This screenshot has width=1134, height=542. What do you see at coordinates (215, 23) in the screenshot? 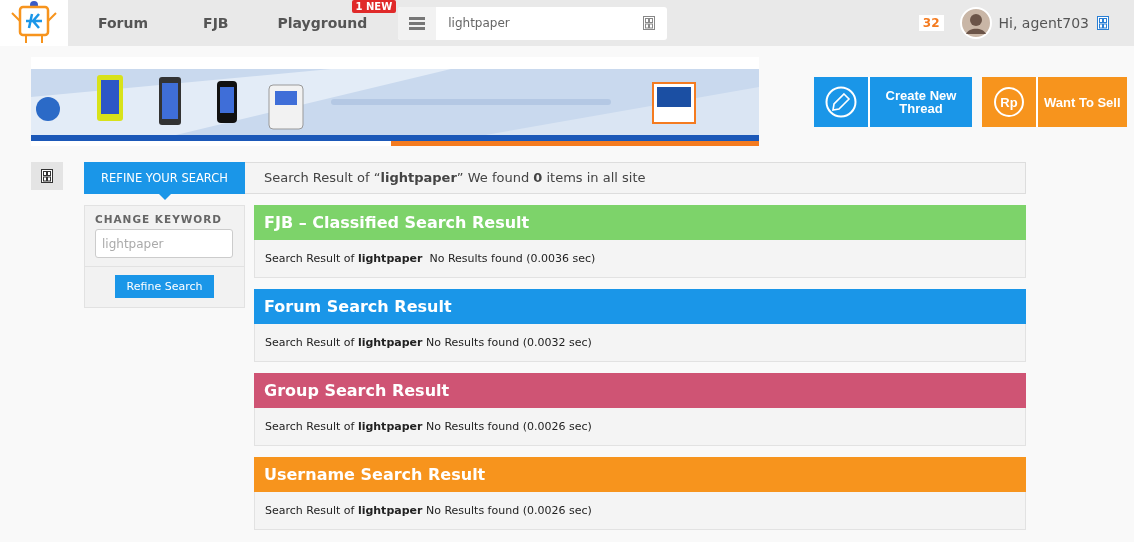
I see `nav-link: FJB` at bounding box center [215, 23].